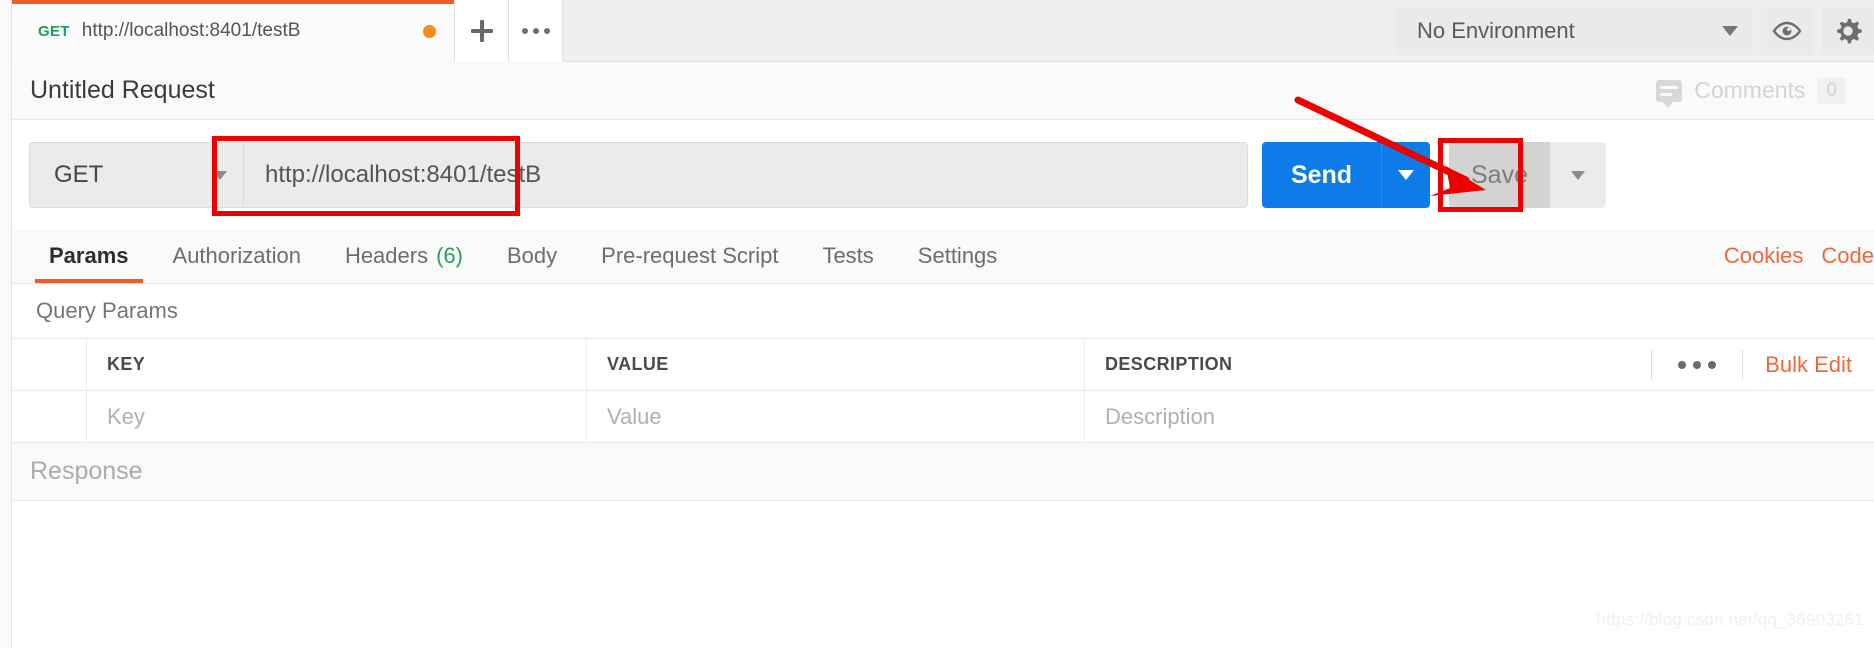 The height and width of the screenshot is (648, 1874). I want to click on comments-count-badge: 0, so click(1831, 90).